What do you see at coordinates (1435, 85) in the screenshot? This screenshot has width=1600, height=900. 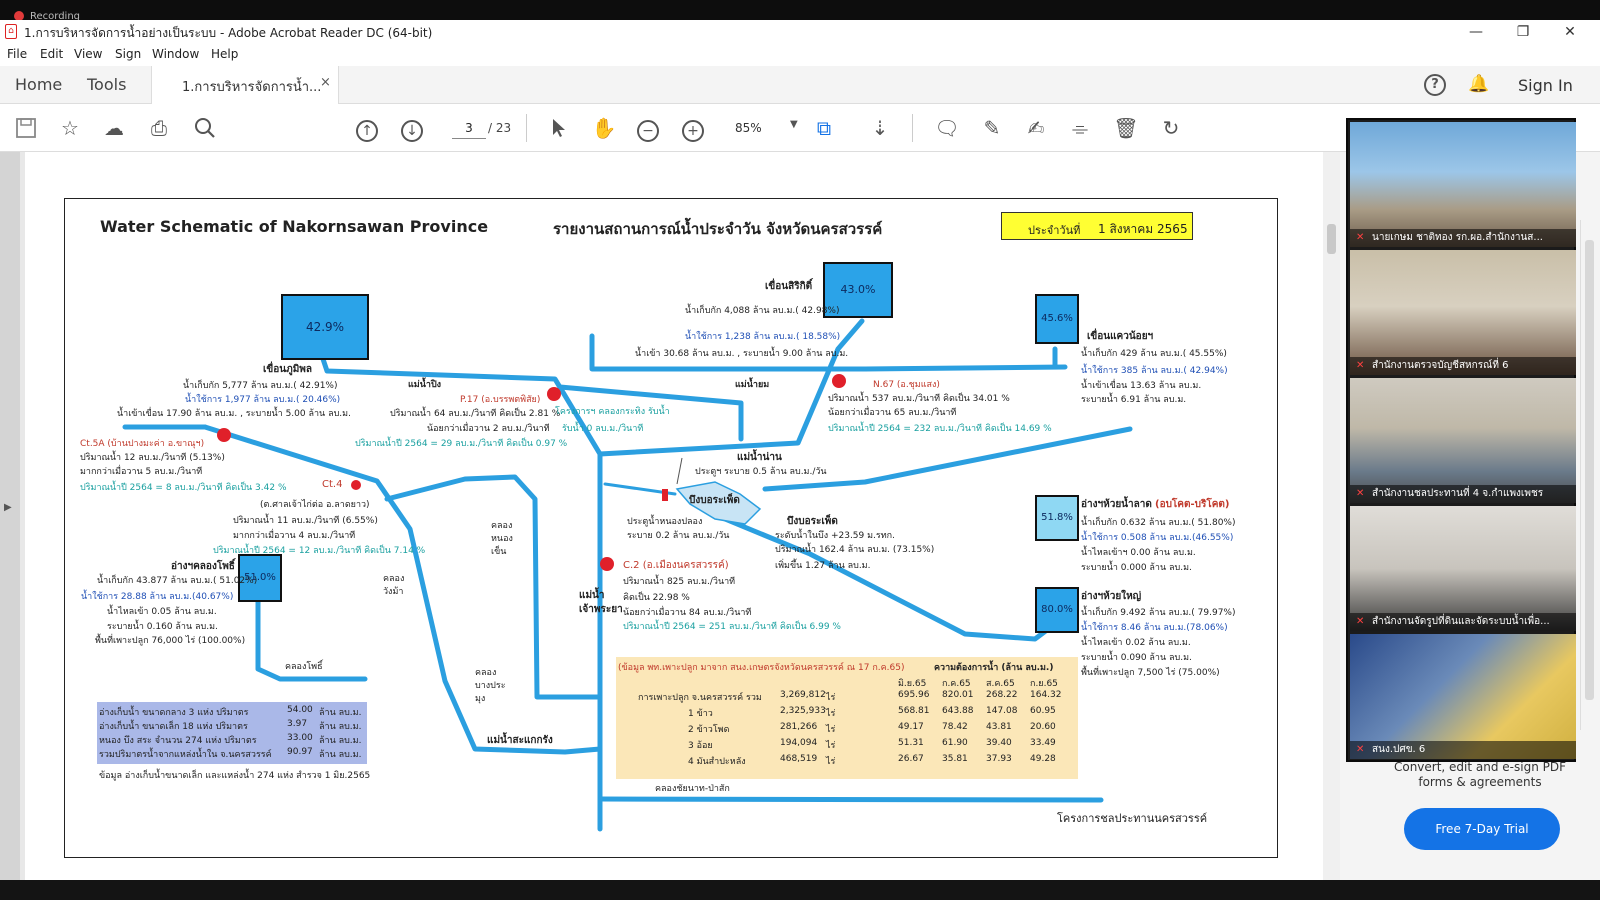 I see `help-icon: ?` at bounding box center [1435, 85].